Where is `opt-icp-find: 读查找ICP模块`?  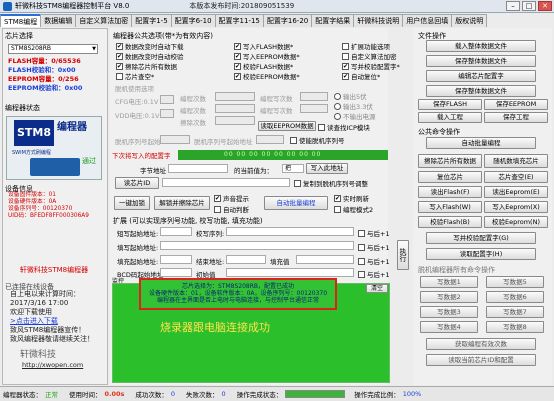
opt-icp-find: 读查找ICP模块 is located at coordinates (344, 127).